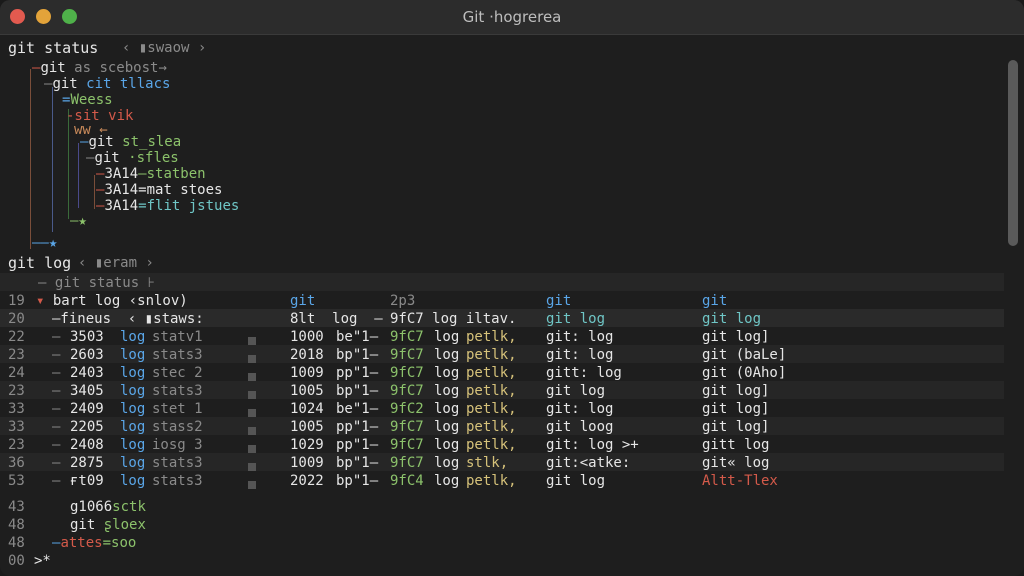 Image resolution: width=1024 pixels, height=576 pixels. What do you see at coordinates (487, 463) in the screenshot?
I see `log-cell-t: stlk,` at bounding box center [487, 463].